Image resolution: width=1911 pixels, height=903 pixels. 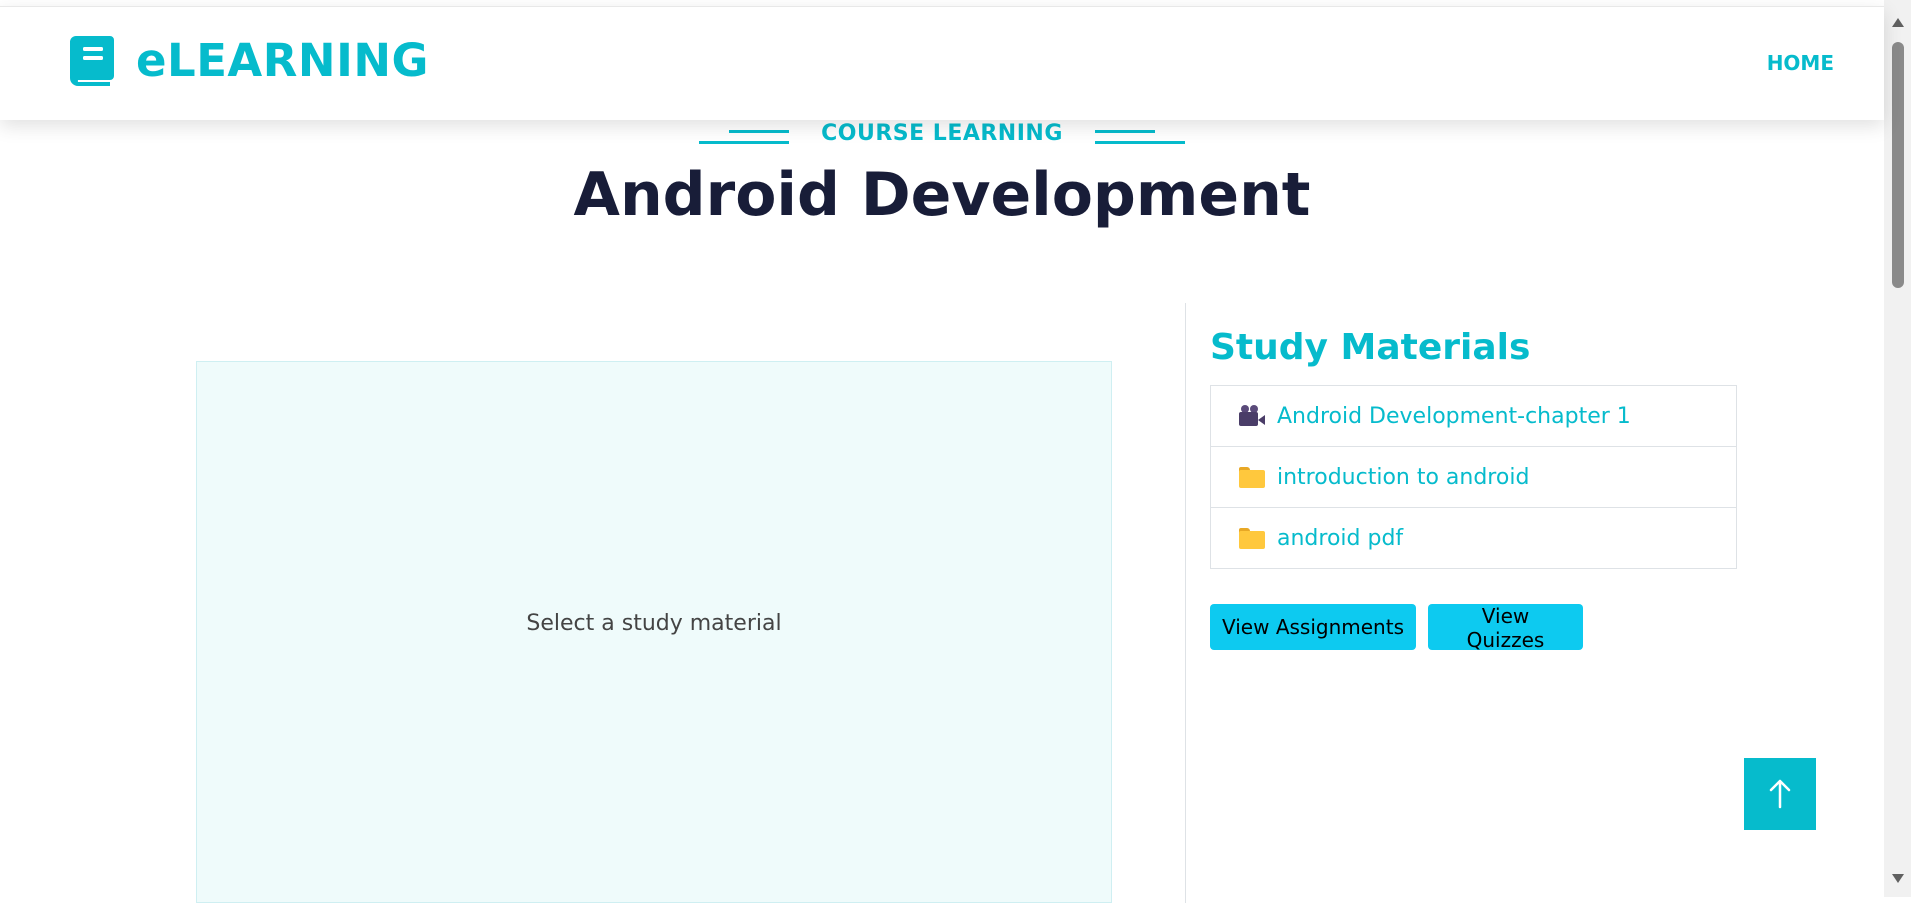 I want to click on scroll-thumb, so click(x=1898, y=165).